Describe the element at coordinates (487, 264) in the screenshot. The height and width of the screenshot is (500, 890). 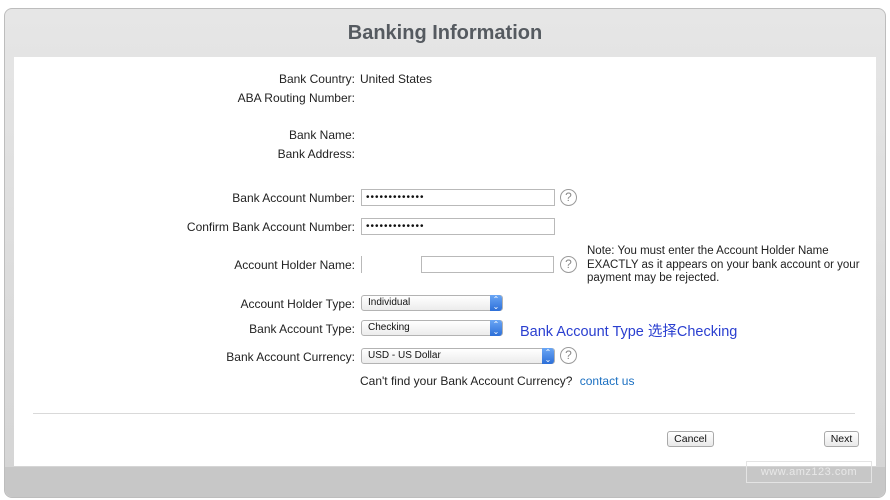
I see `holder-name-input` at that location.